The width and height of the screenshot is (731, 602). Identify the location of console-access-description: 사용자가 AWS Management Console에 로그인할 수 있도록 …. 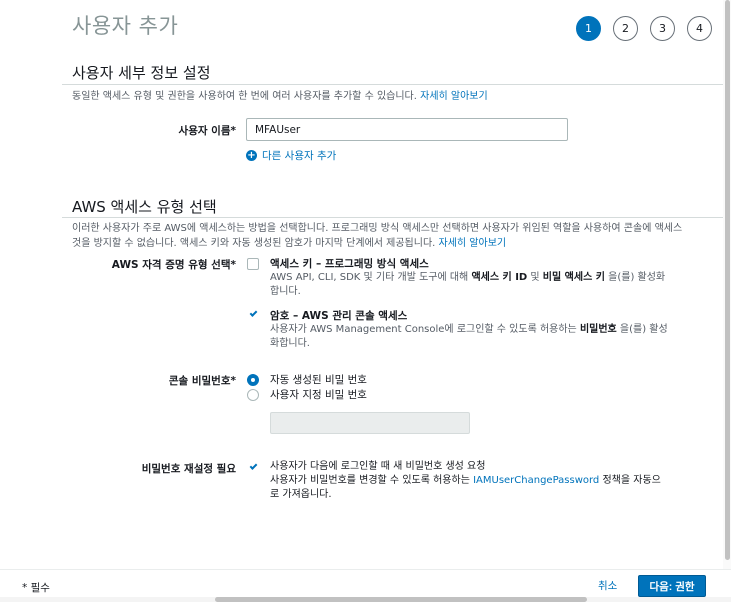
(469, 336).